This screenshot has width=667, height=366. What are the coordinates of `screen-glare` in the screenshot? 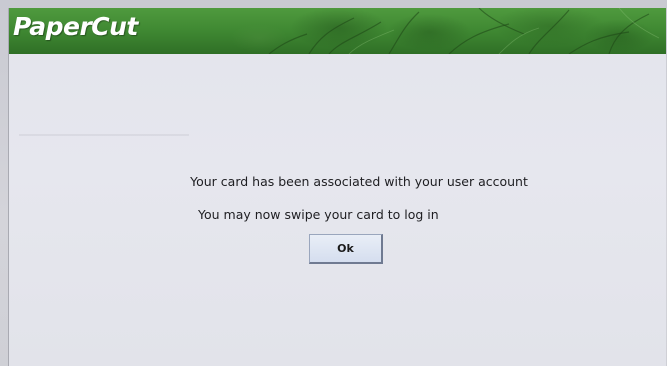 It's located at (104, 135).